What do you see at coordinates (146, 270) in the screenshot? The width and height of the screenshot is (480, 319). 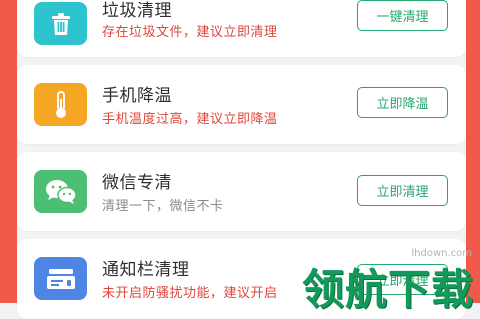 I see `card-title: 通知栏清理` at bounding box center [146, 270].